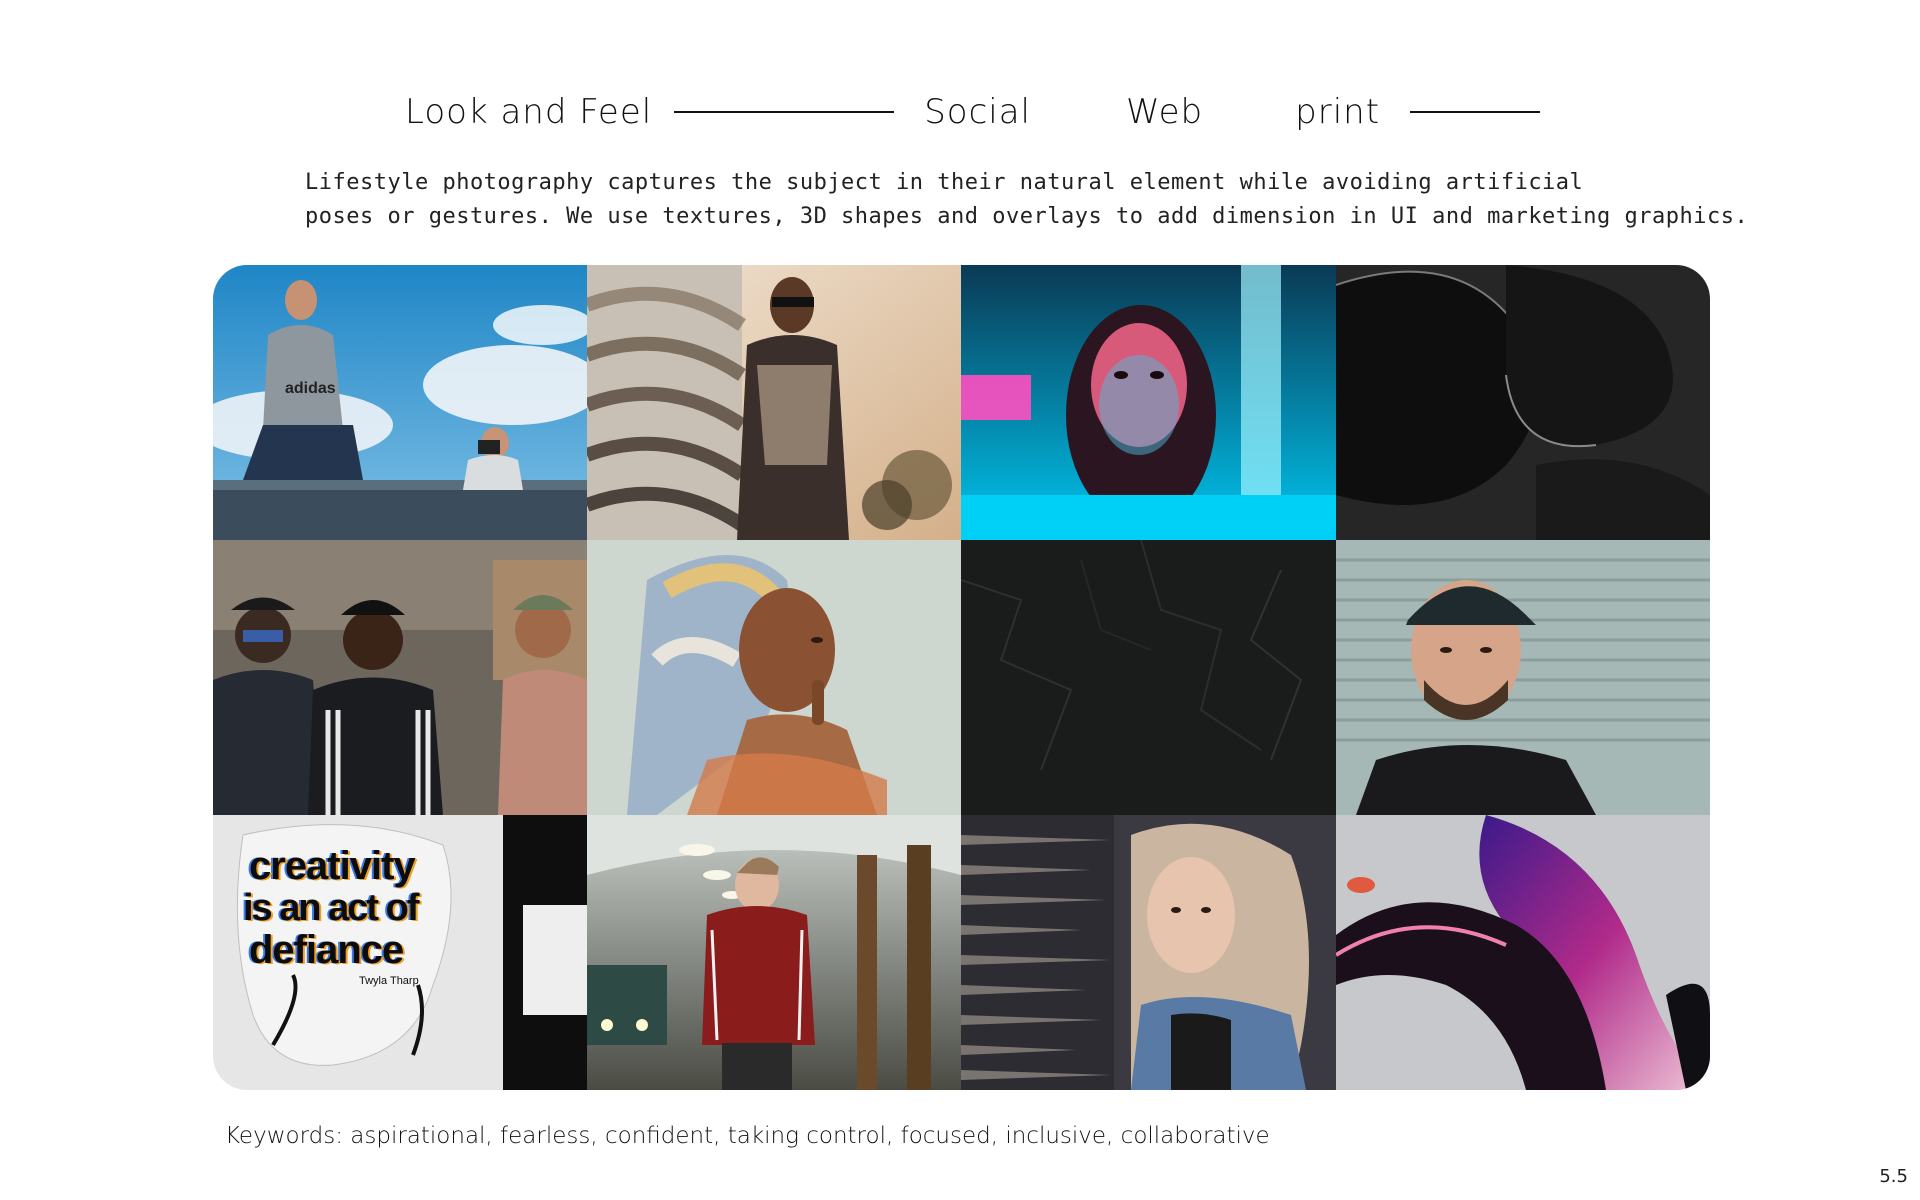 Image resolution: width=1920 pixels, height=1200 pixels. I want to click on poster-credit: Twyla Tharp, so click(389, 981).